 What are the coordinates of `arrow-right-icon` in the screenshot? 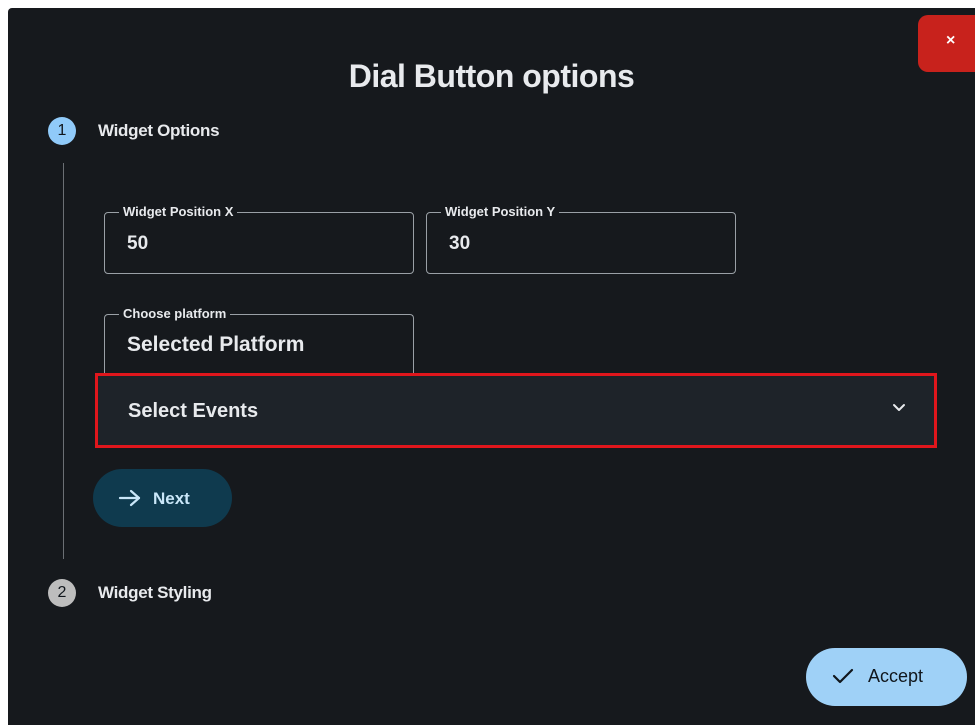 It's located at (129, 498).